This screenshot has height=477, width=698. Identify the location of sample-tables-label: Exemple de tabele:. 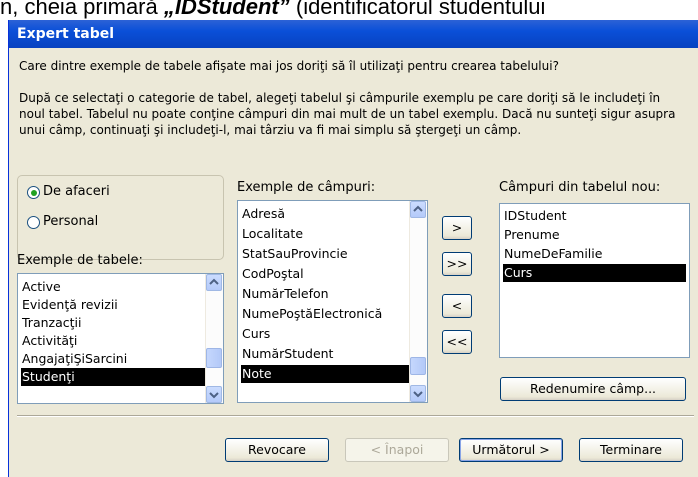
(80, 260).